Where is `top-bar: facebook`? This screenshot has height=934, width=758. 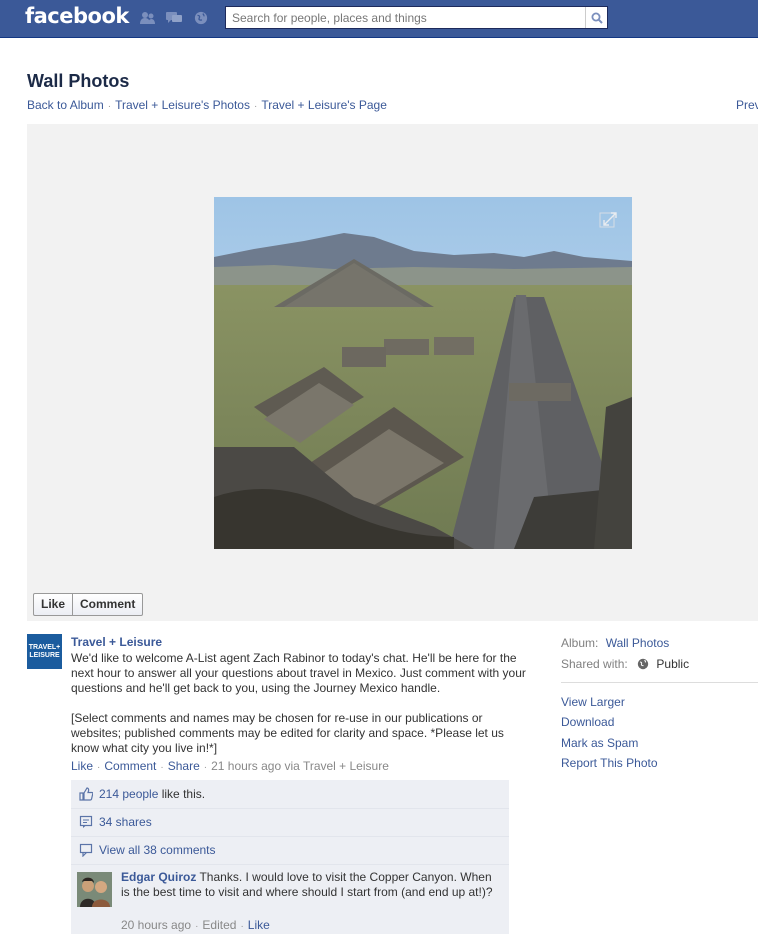 top-bar: facebook is located at coordinates (379, 19).